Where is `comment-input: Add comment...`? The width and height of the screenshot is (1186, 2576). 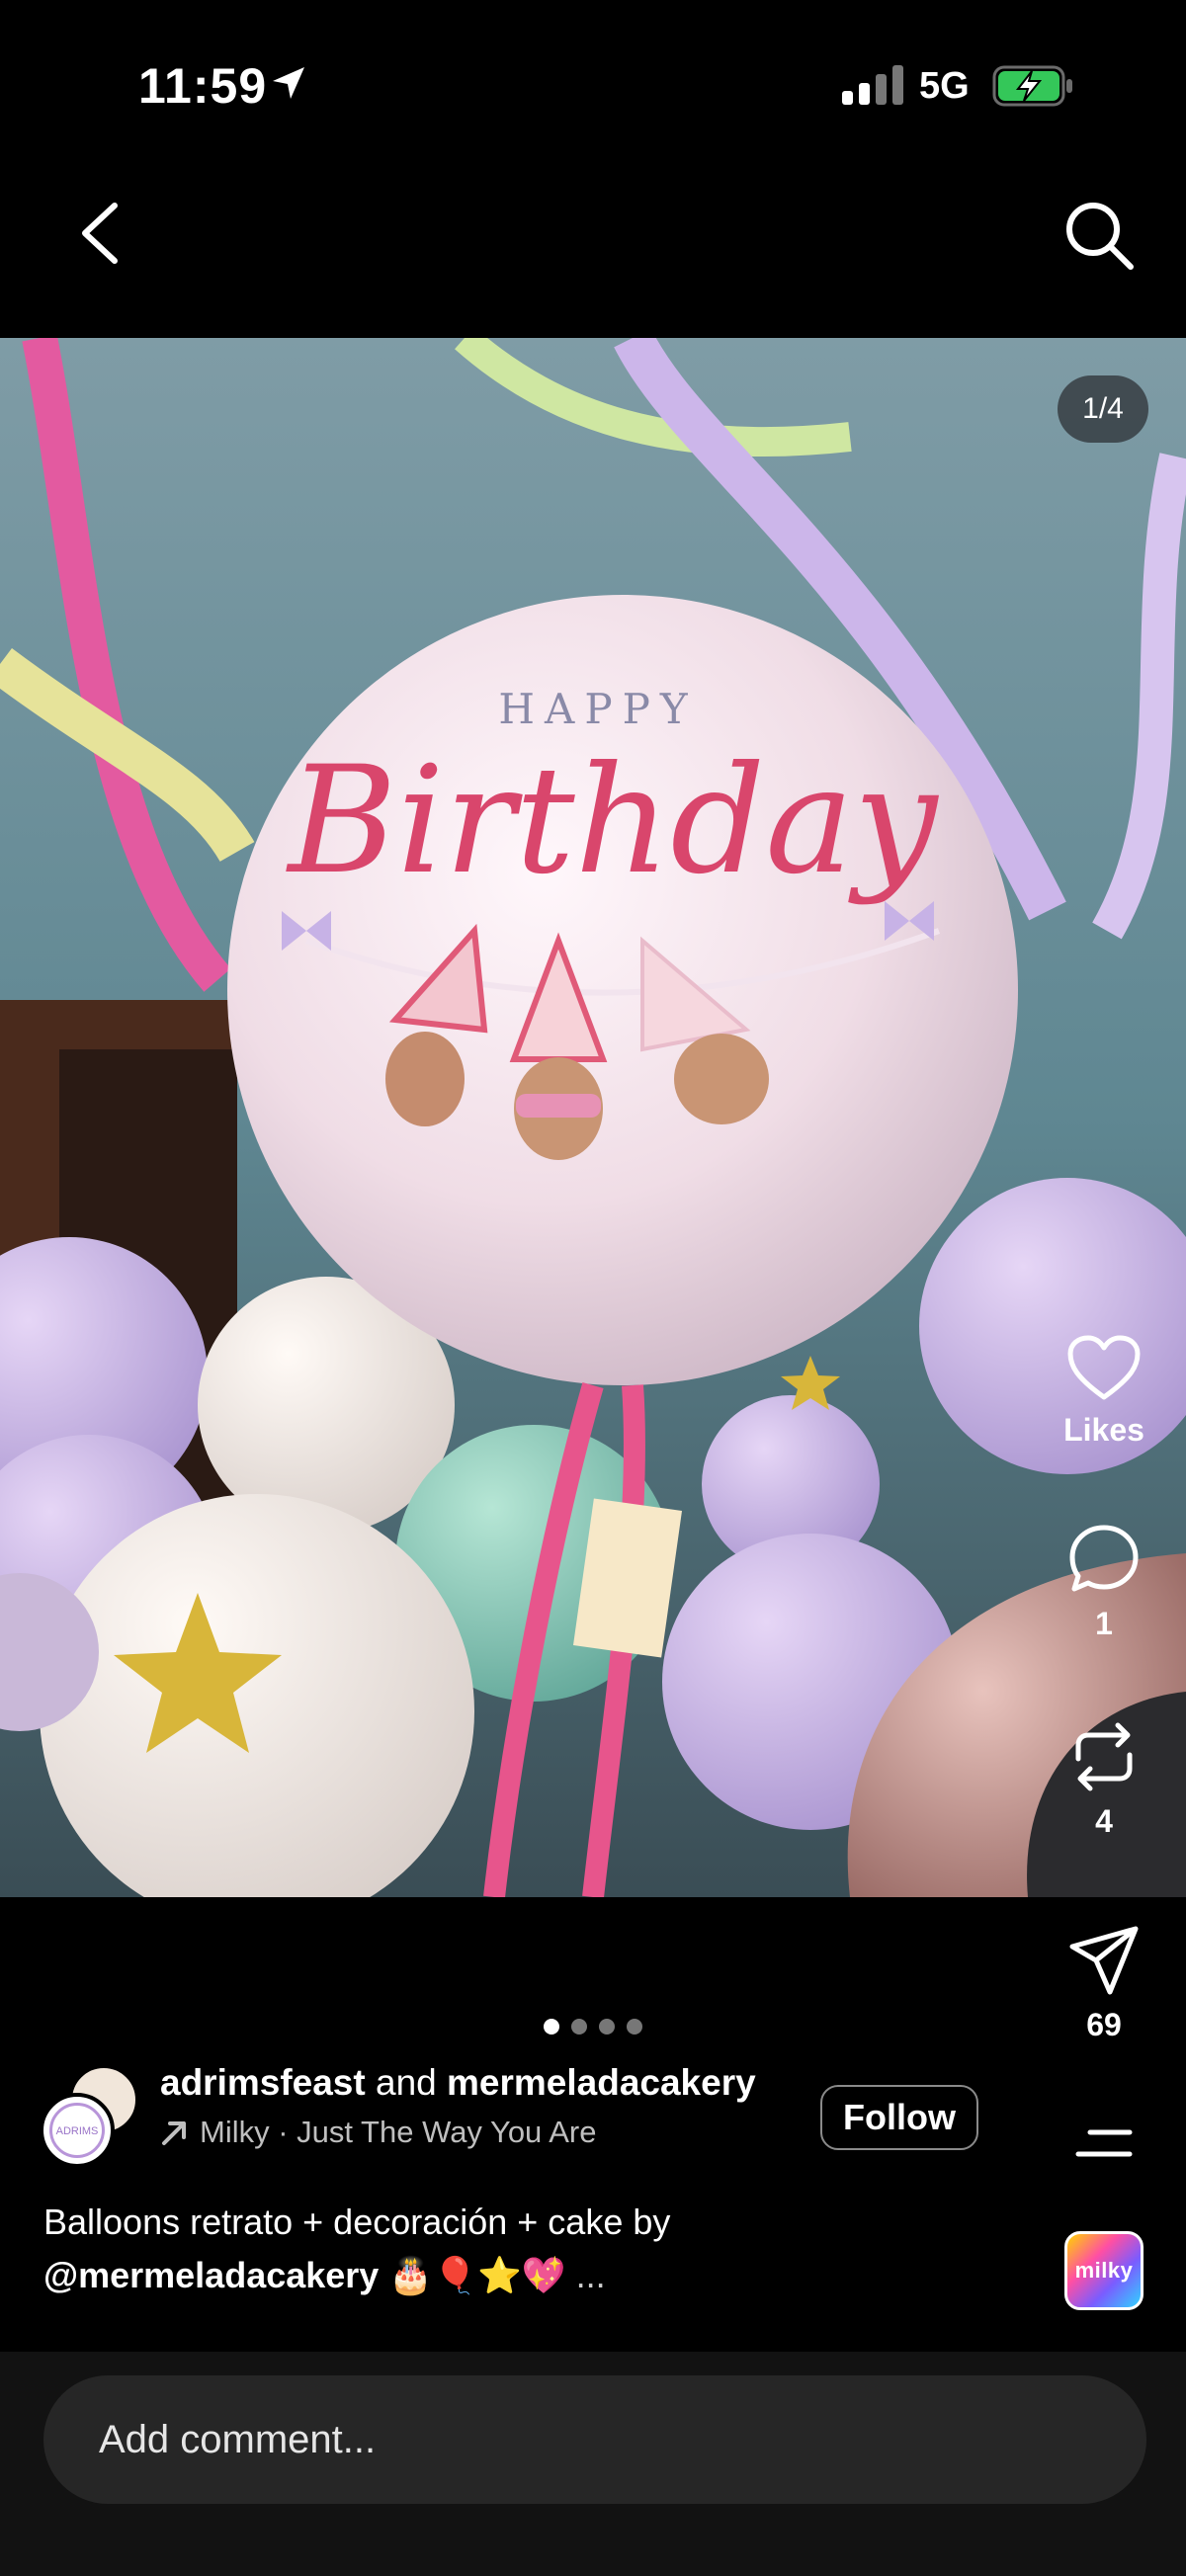
comment-input: Add comment... is located at coordinates (594, 2439).